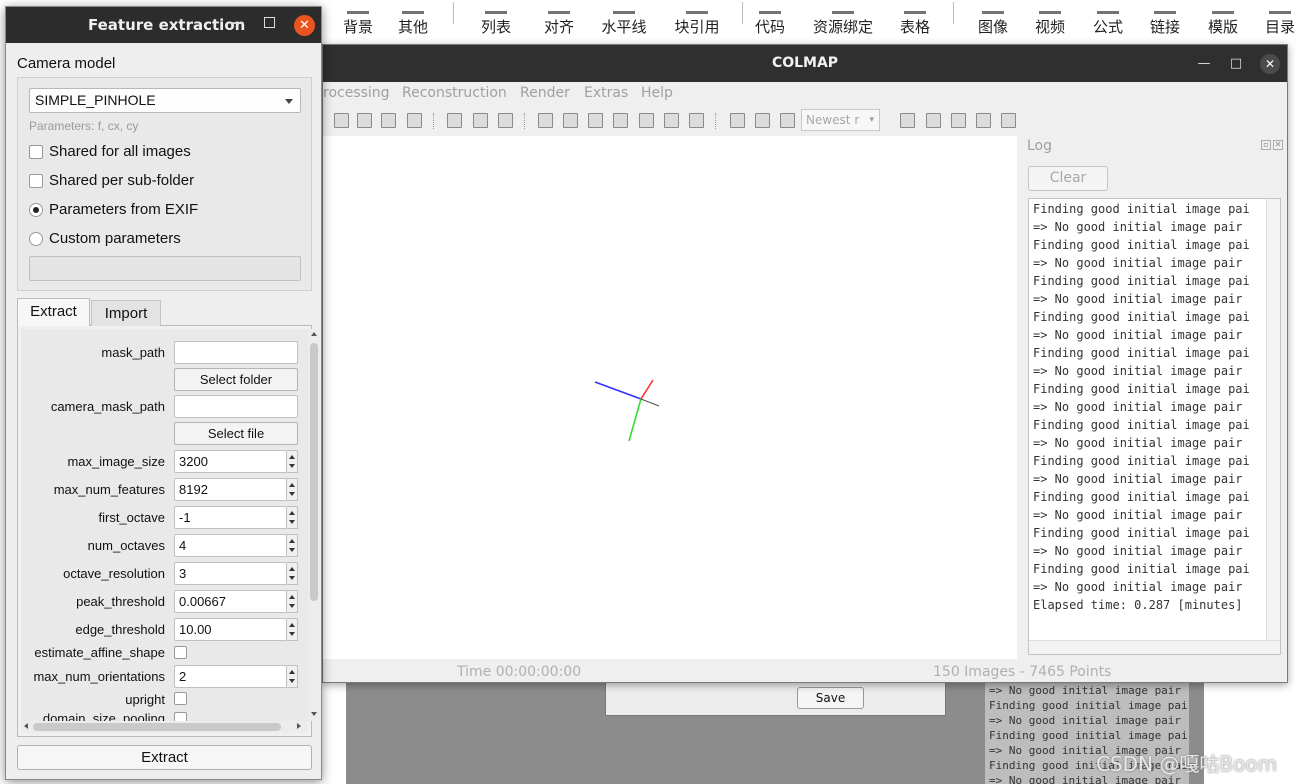  Describe the element at coordinates (1154, 647) in the screenshot. I see `log-horizontal-scrollbar` at that location.